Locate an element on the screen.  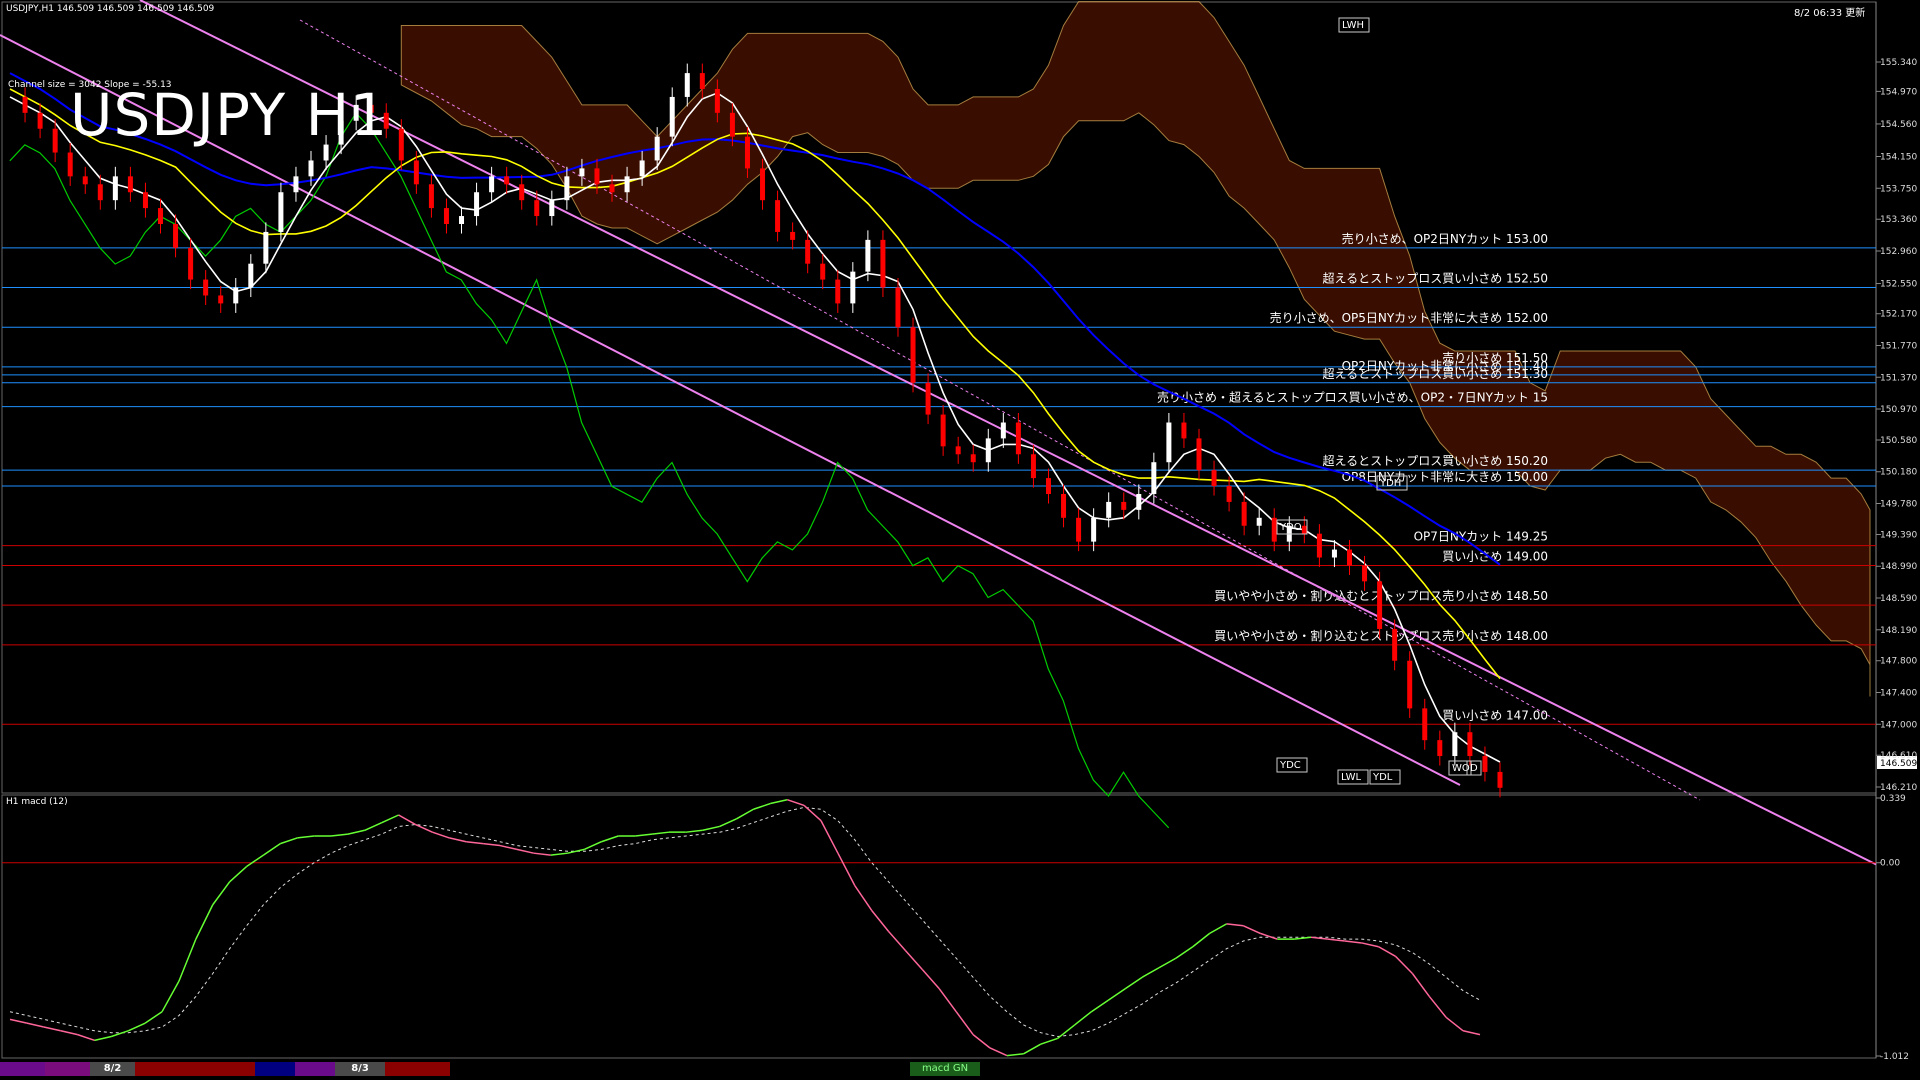
macd-tick-label: 0.00 is located at coordinates (1890, 864).